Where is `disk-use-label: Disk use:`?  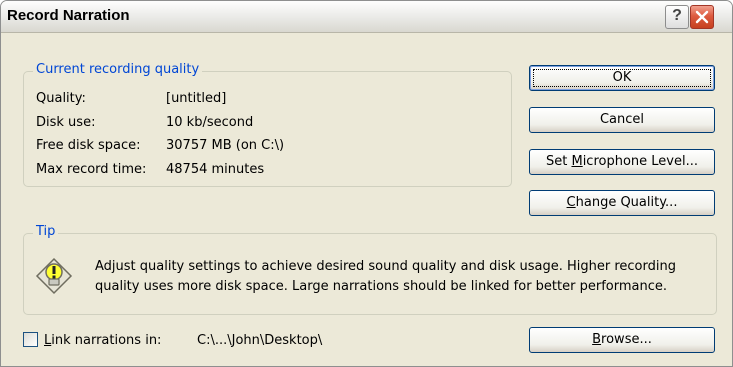 disk-use-label: Disk use: is located at coordinates (66, 122).